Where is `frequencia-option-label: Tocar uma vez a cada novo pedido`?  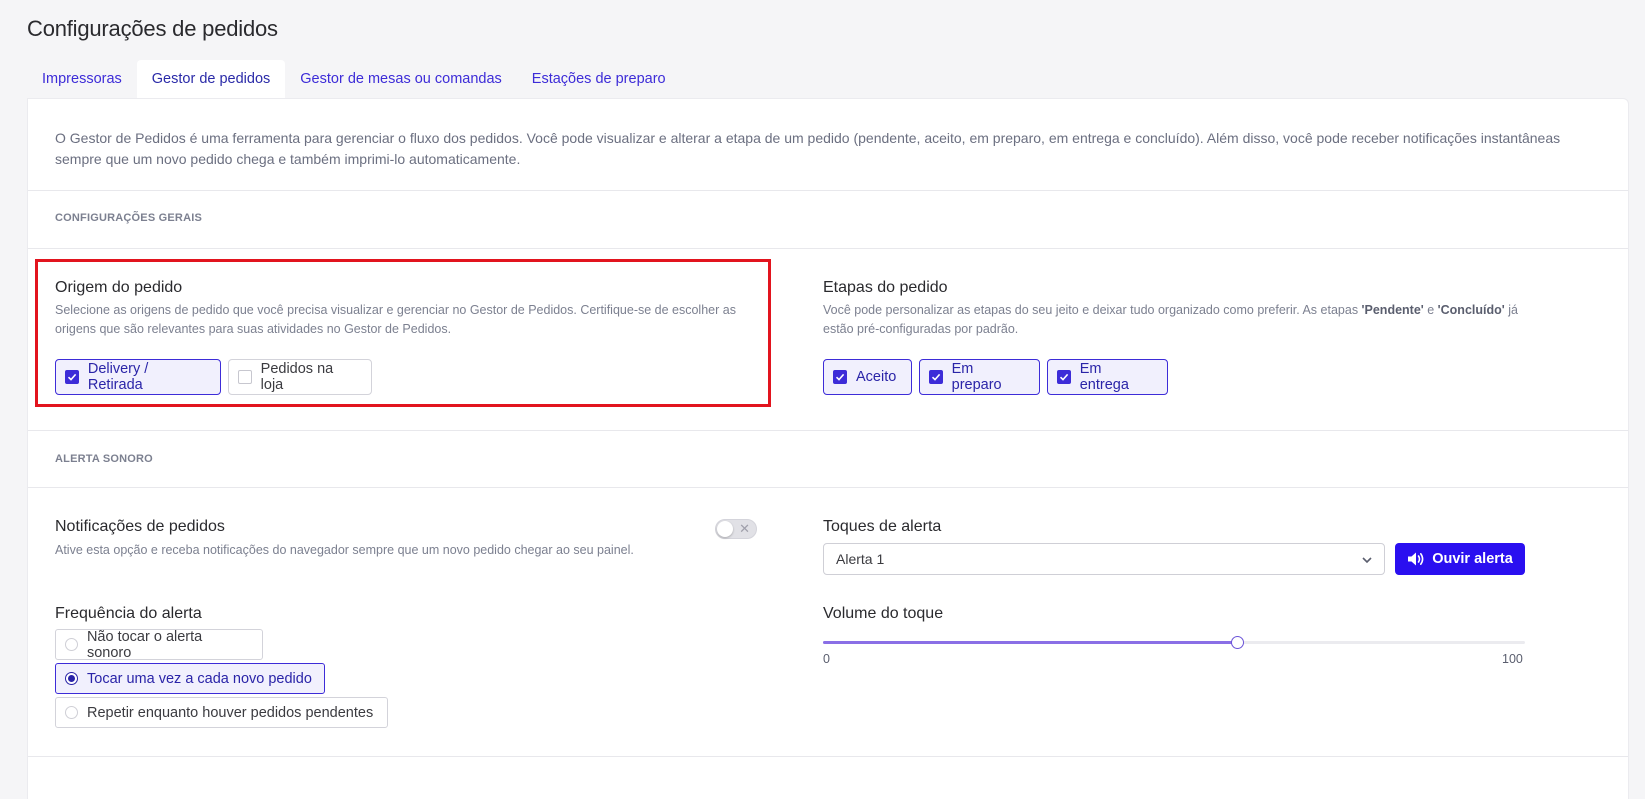
frequencia-option-label: Tocar uma vez a cada novo pedido is located at coordinates (199, 678).